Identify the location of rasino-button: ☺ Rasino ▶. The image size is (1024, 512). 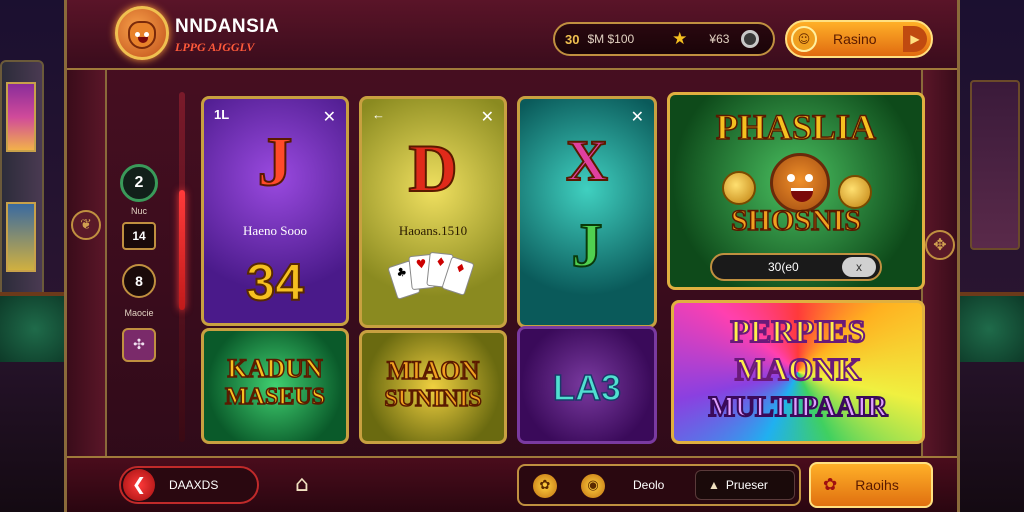
(859, 39).